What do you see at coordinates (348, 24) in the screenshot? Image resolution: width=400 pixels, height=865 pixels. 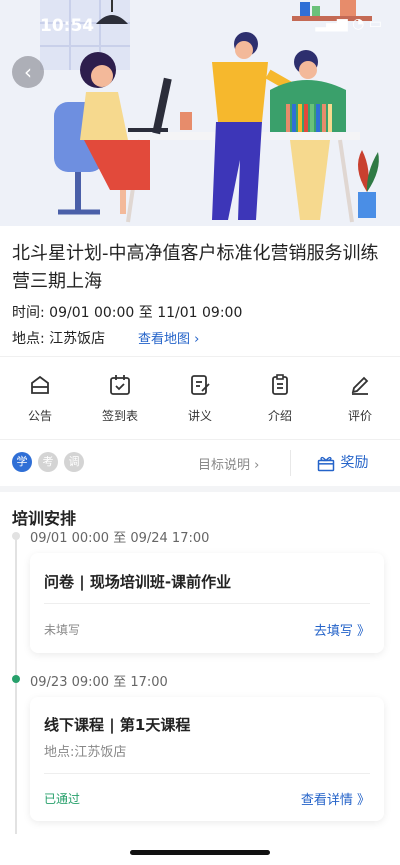 I see `status-icons: ▂▄▆ ◔ ▭` at bounding box center [348, 24].